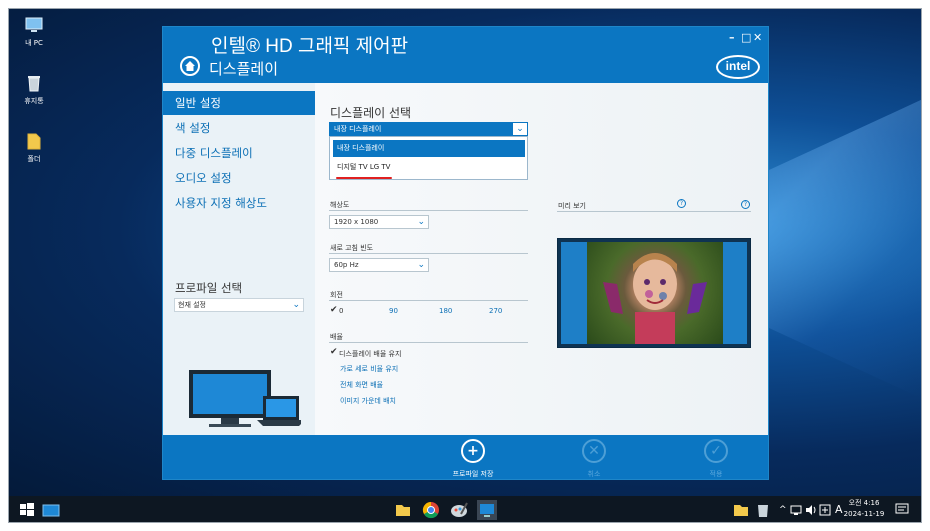 The width and height of the screenshot is (930, 531). I want to click on preview-monitor, so click(654, 293).